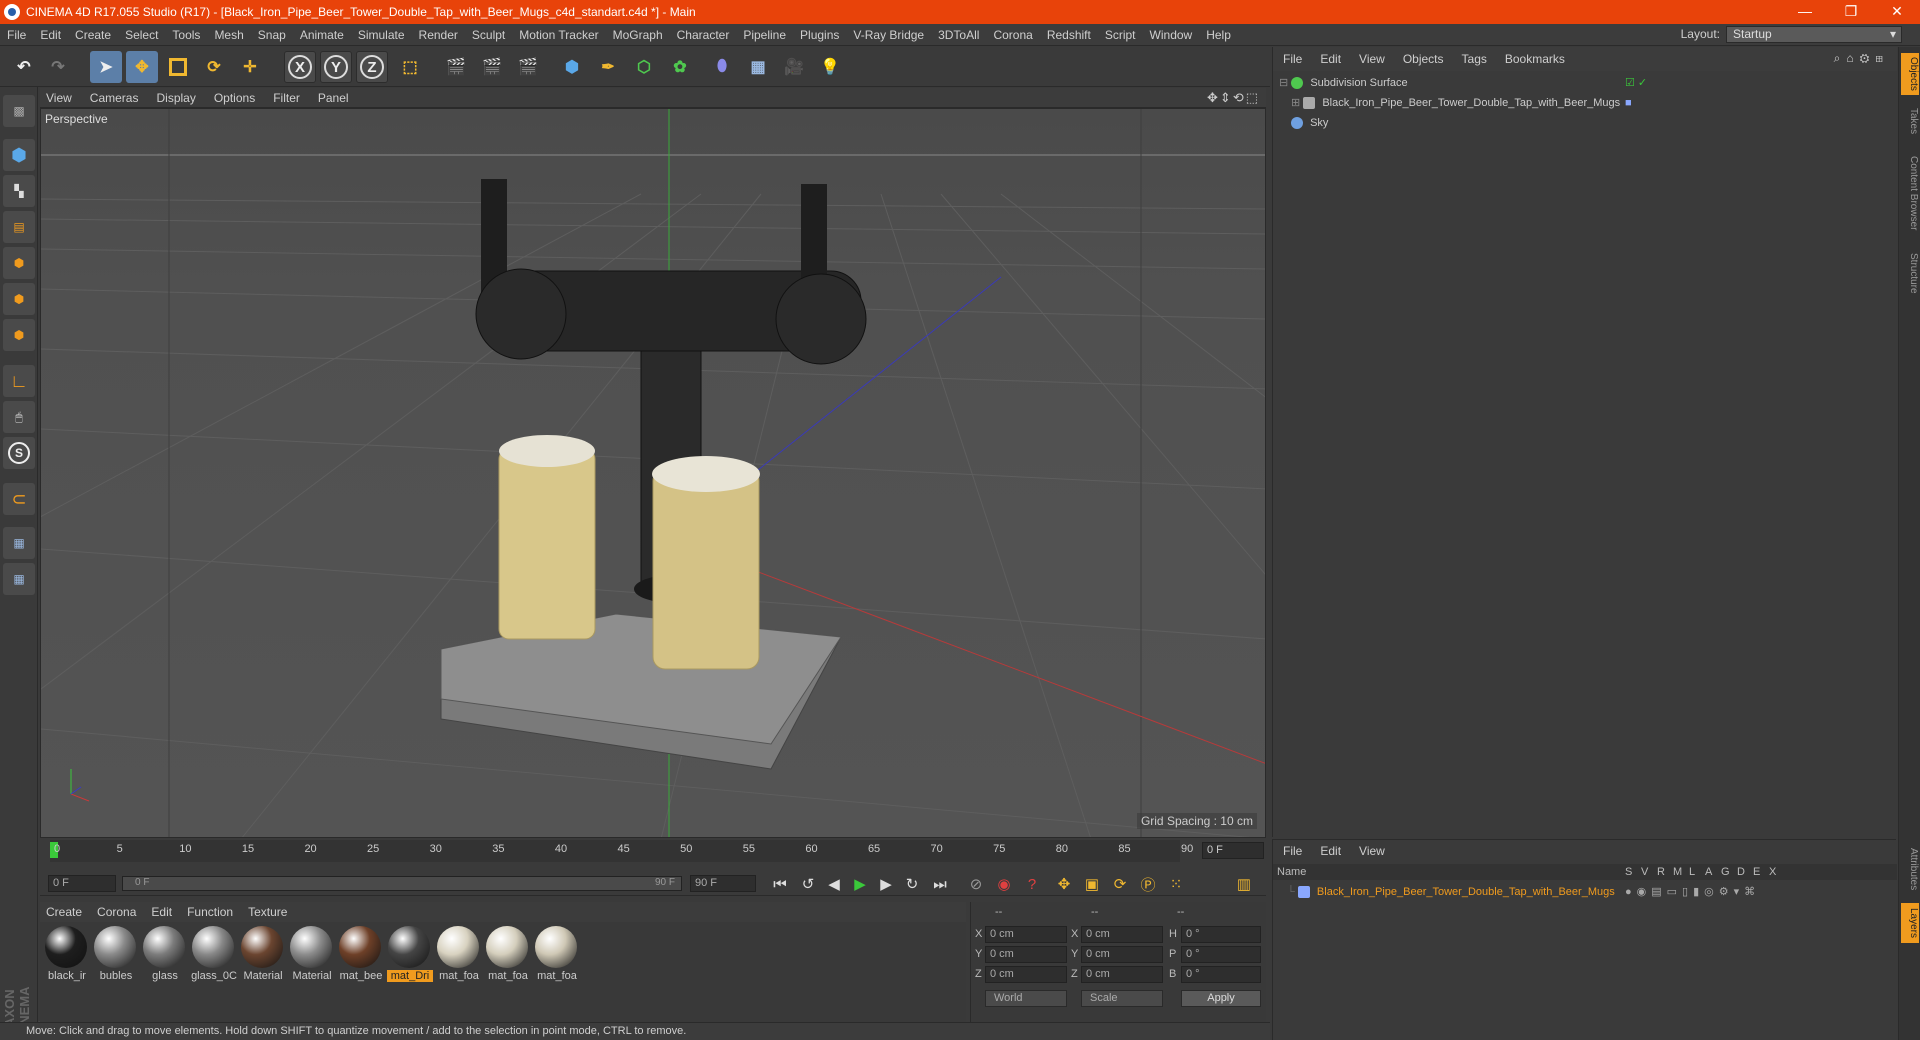 The height and width of the screenshot is (1040, 1920). I want to click on prev-frame-button: ◀, so click(834, 884).